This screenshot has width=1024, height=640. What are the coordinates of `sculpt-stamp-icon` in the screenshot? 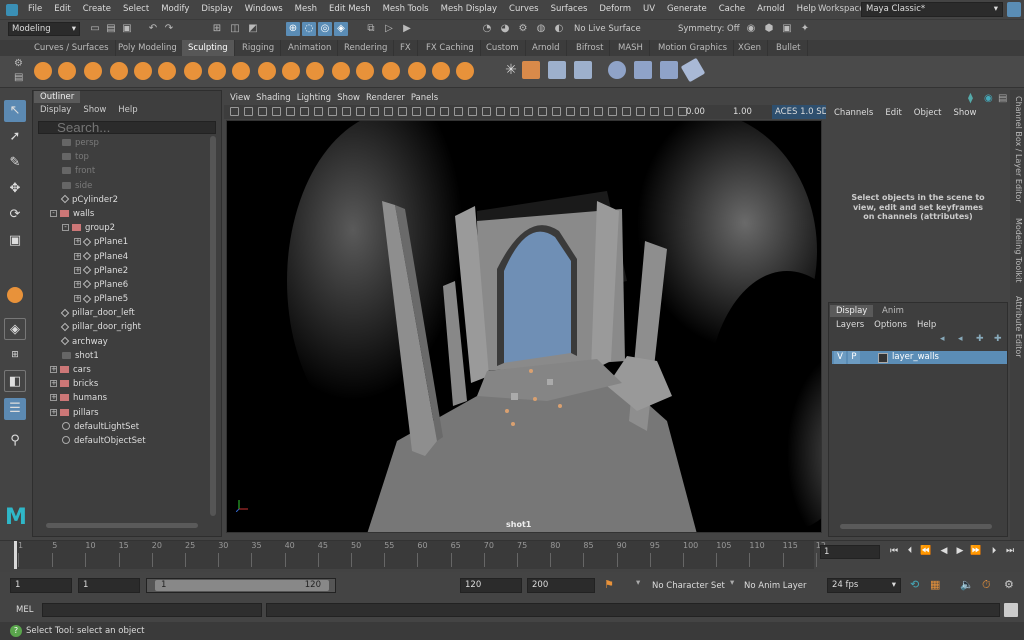 It's located at (557, 70).